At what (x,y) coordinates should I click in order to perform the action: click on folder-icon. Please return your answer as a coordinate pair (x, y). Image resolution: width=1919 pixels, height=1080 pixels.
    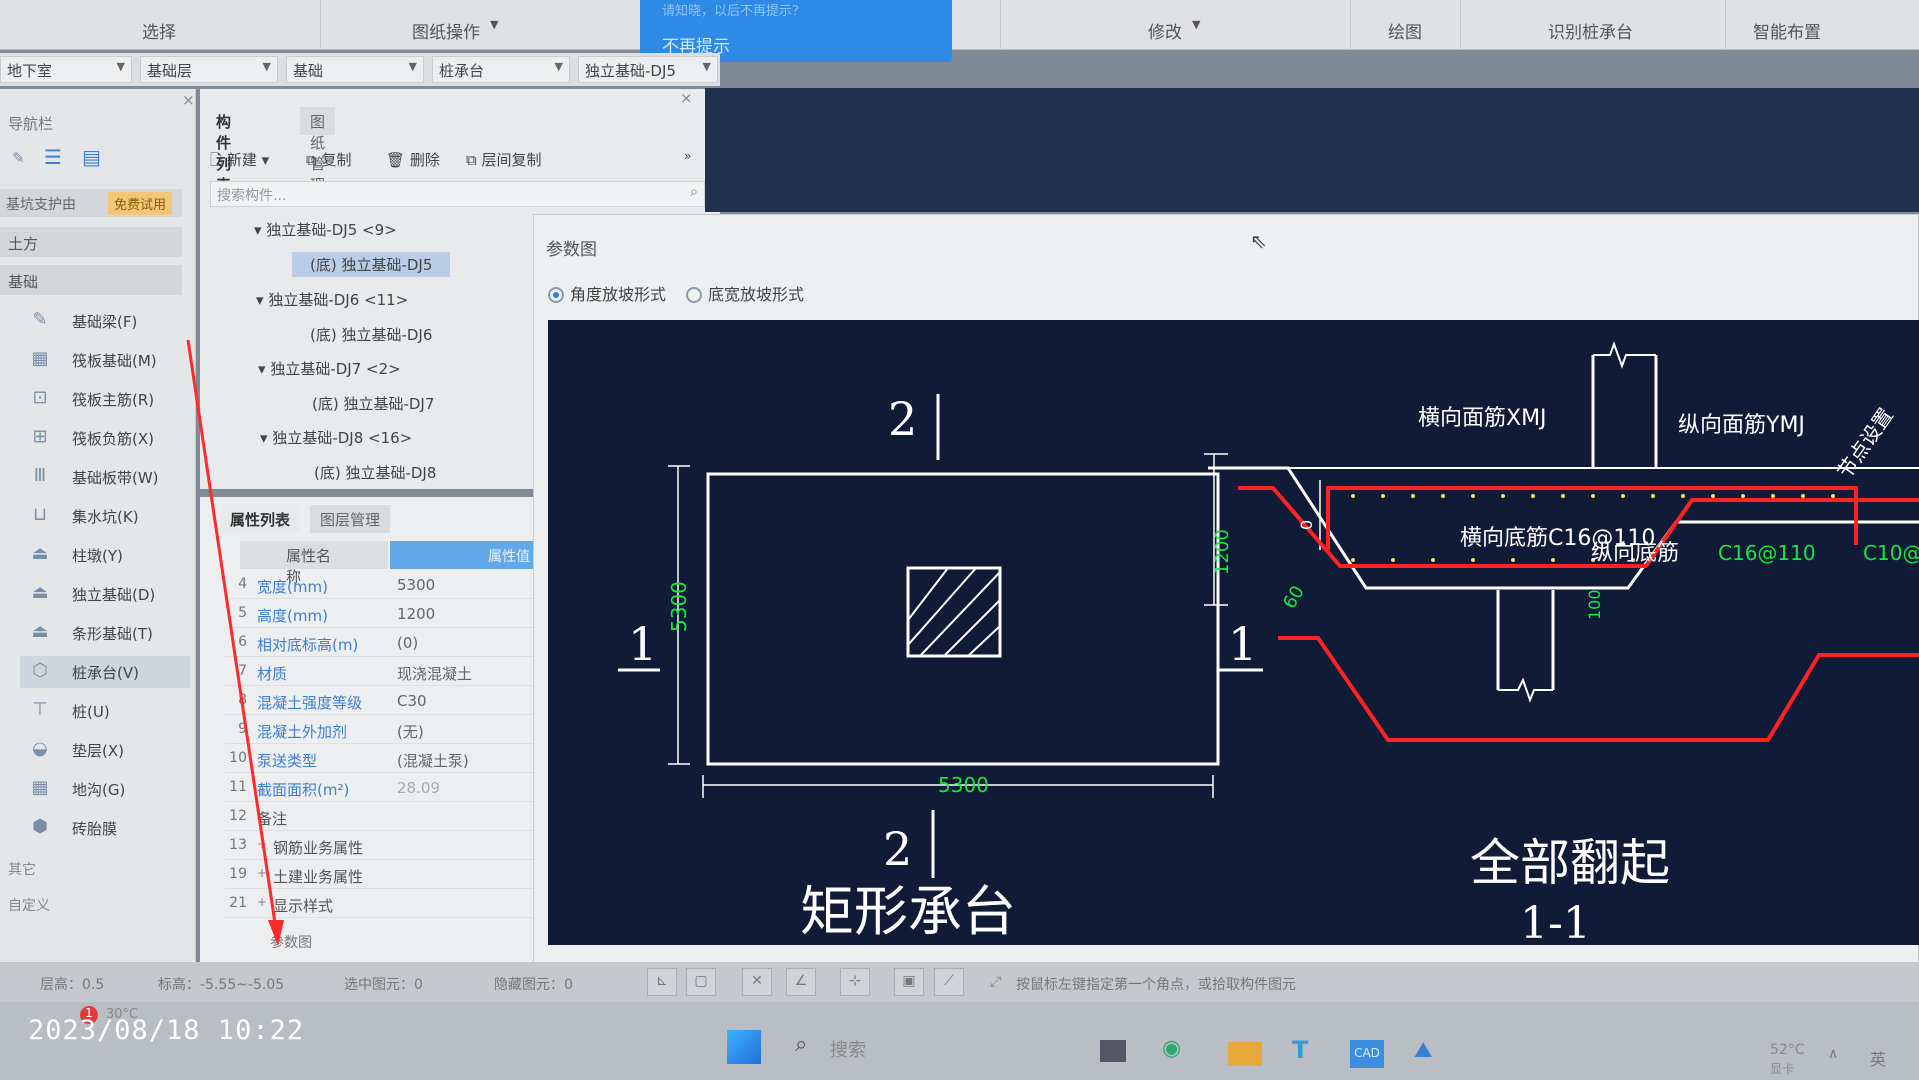
    Looking at the image, I should click on (1245, 1054).